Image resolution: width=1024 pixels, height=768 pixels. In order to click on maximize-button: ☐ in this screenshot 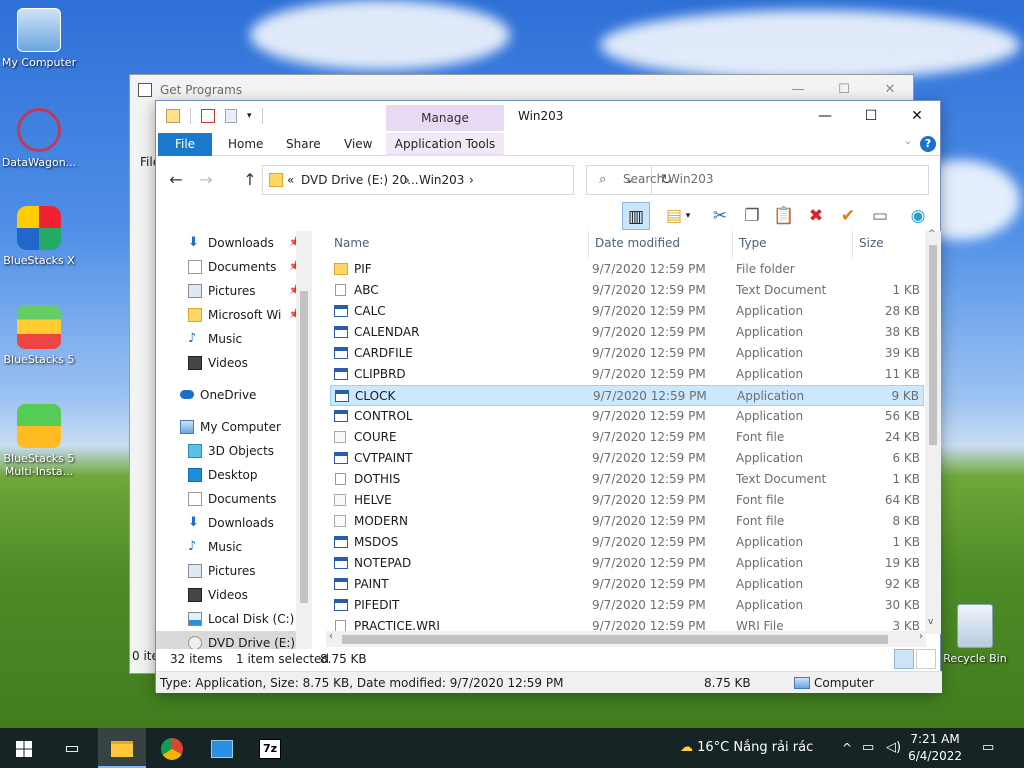, I will do `click(871, 116)`.